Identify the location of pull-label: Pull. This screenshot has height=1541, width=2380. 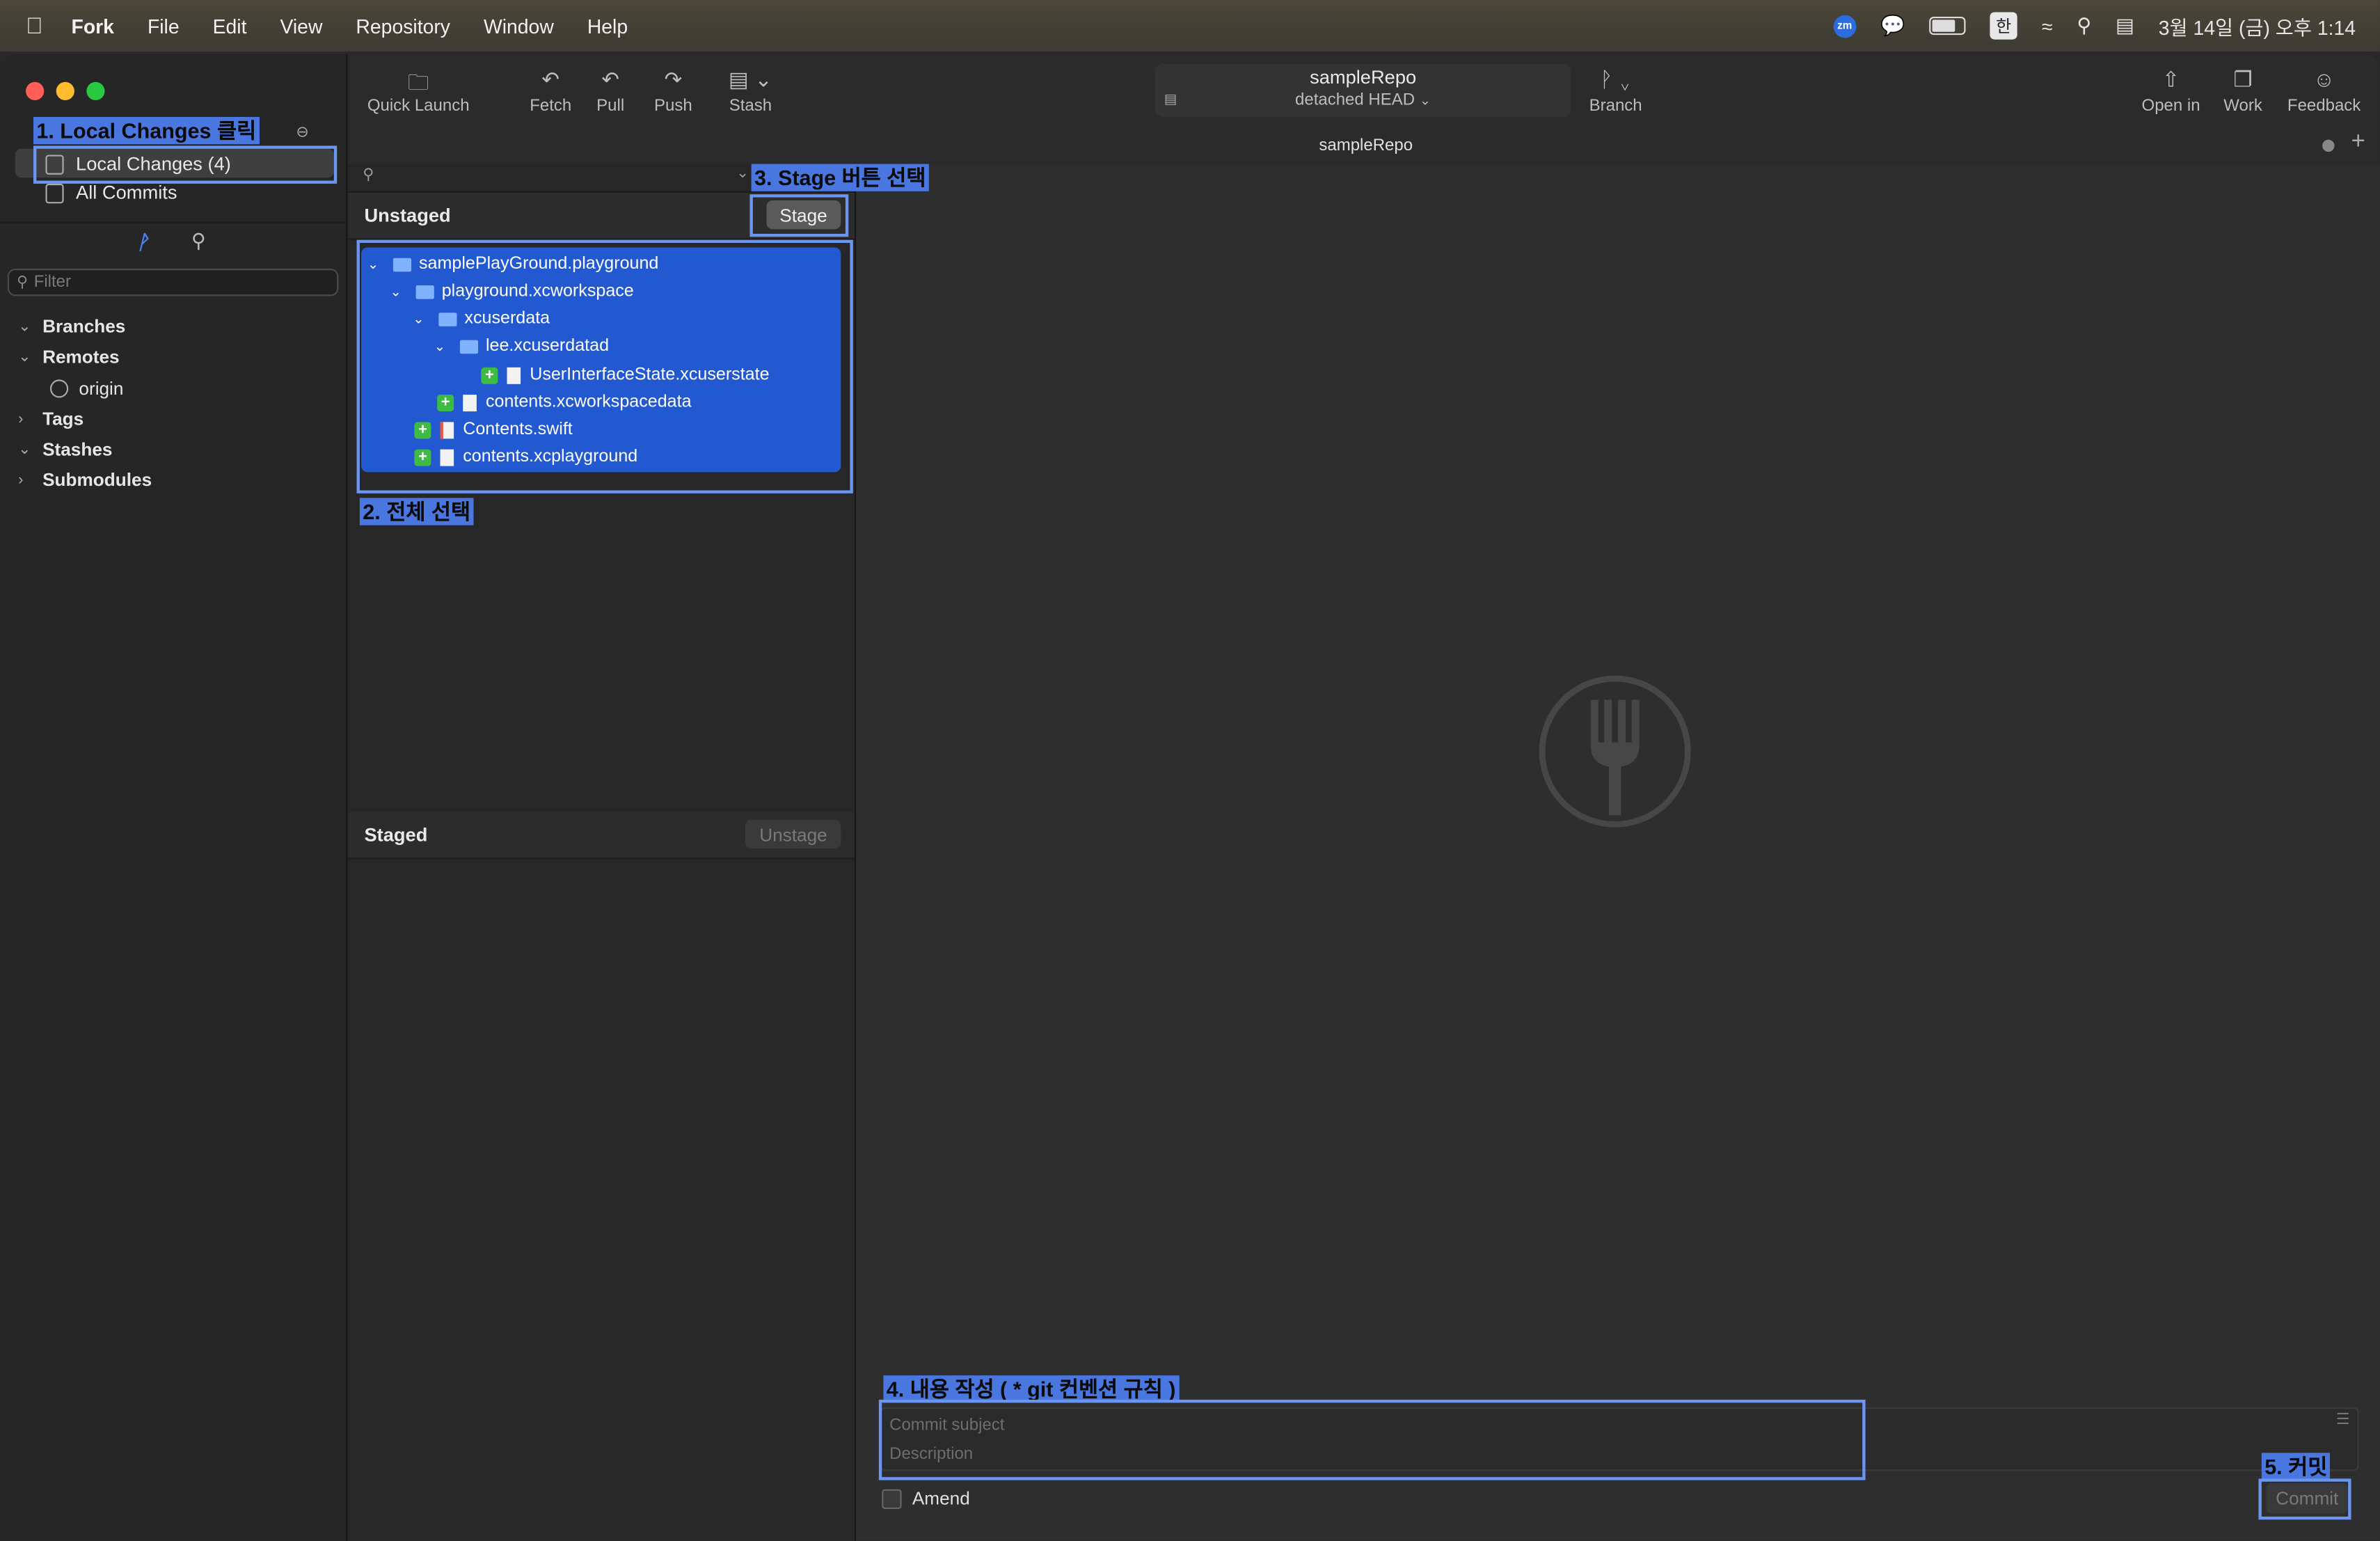
(610, 106).